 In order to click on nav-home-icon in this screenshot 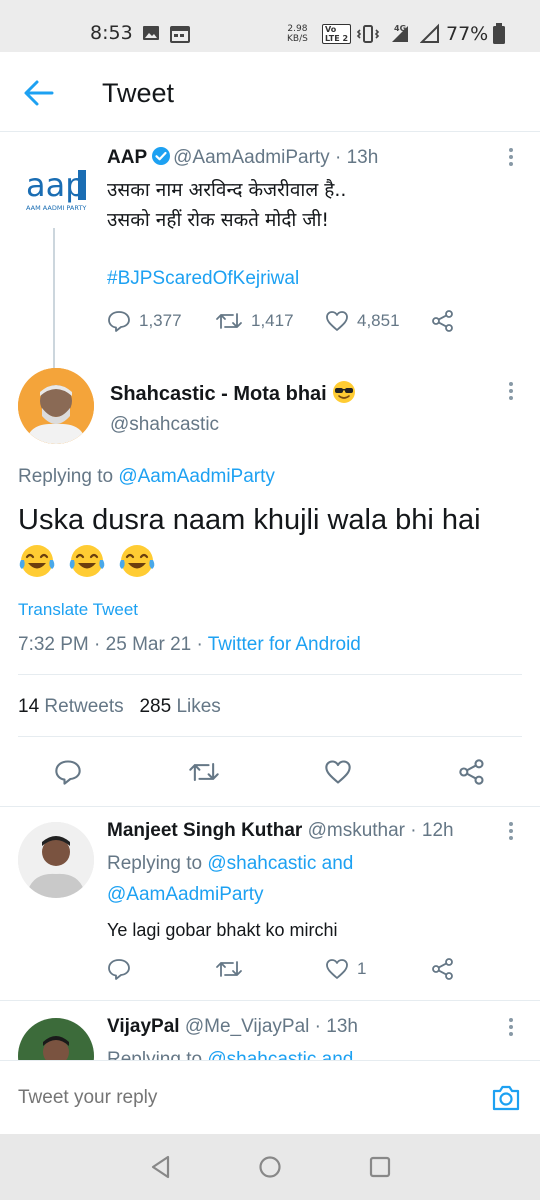, I will do `click(270, 1167)`.